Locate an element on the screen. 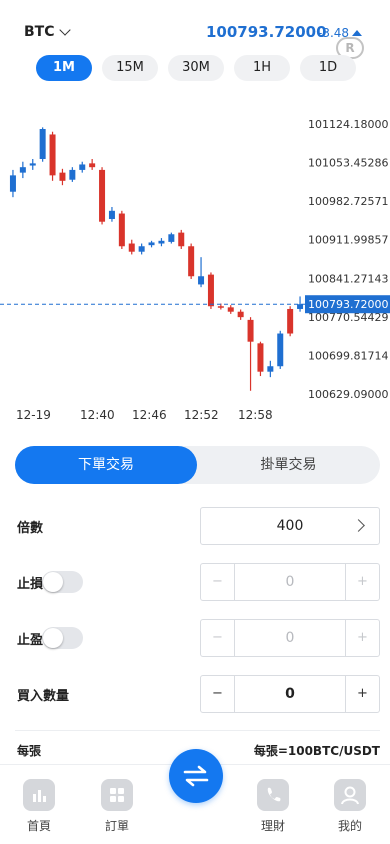 The width and height of the screenshot is (390, 844). take-profit-plus-button: + is located at coordinates (362, 638).